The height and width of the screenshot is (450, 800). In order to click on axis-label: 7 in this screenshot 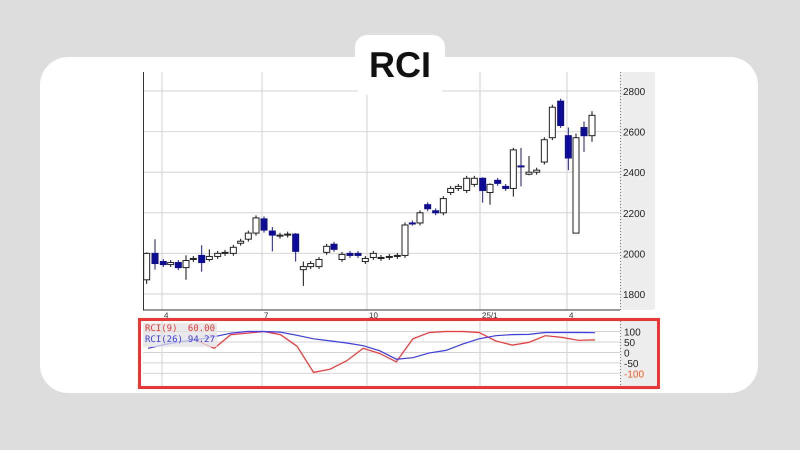, I will do `click(266, 315)`.